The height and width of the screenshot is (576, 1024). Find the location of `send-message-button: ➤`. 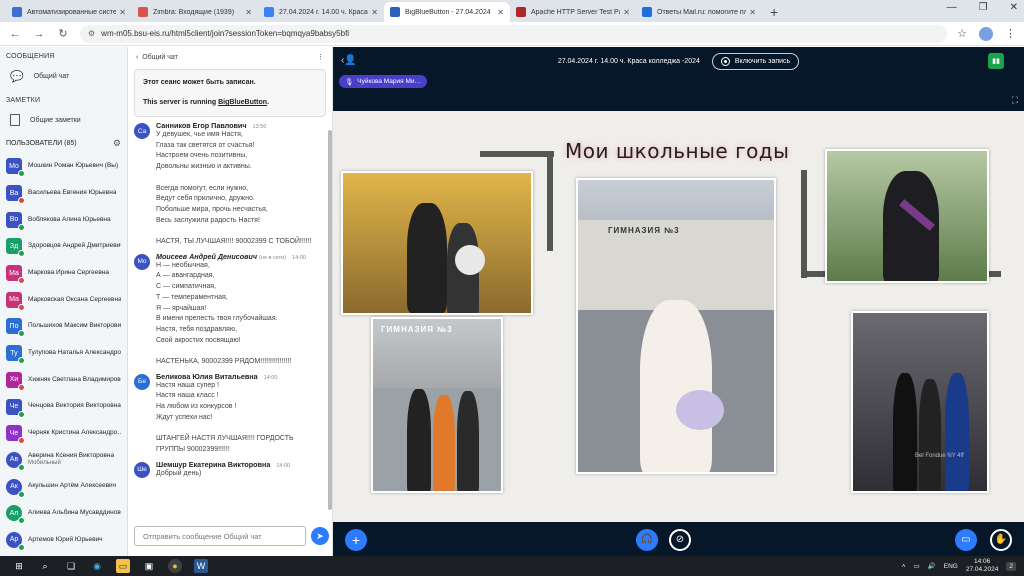

send-message-button: ➤ is located at coordinates (320, 536).